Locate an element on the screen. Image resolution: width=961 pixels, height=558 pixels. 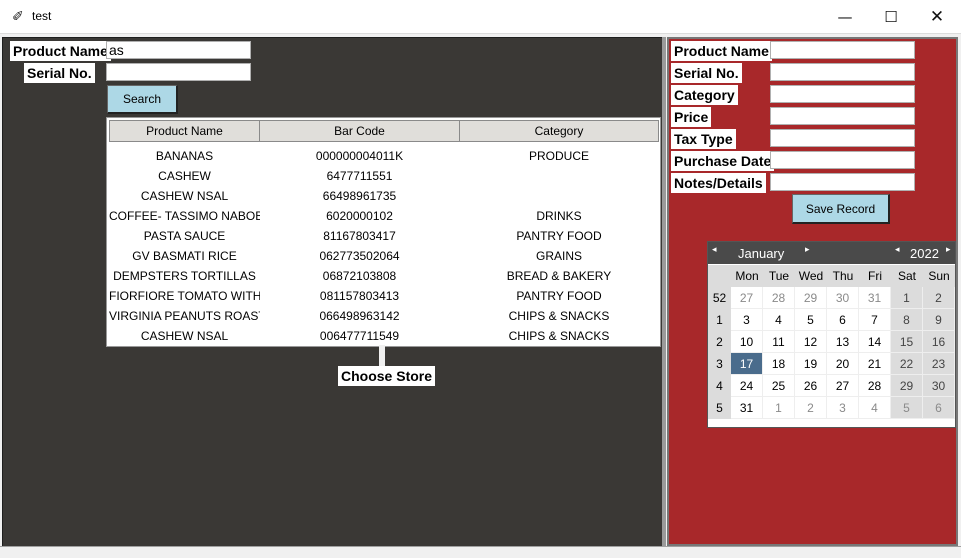
cell-product-name: COFFEE- TASSIMO NABOB is located at coordinates (184, 216).